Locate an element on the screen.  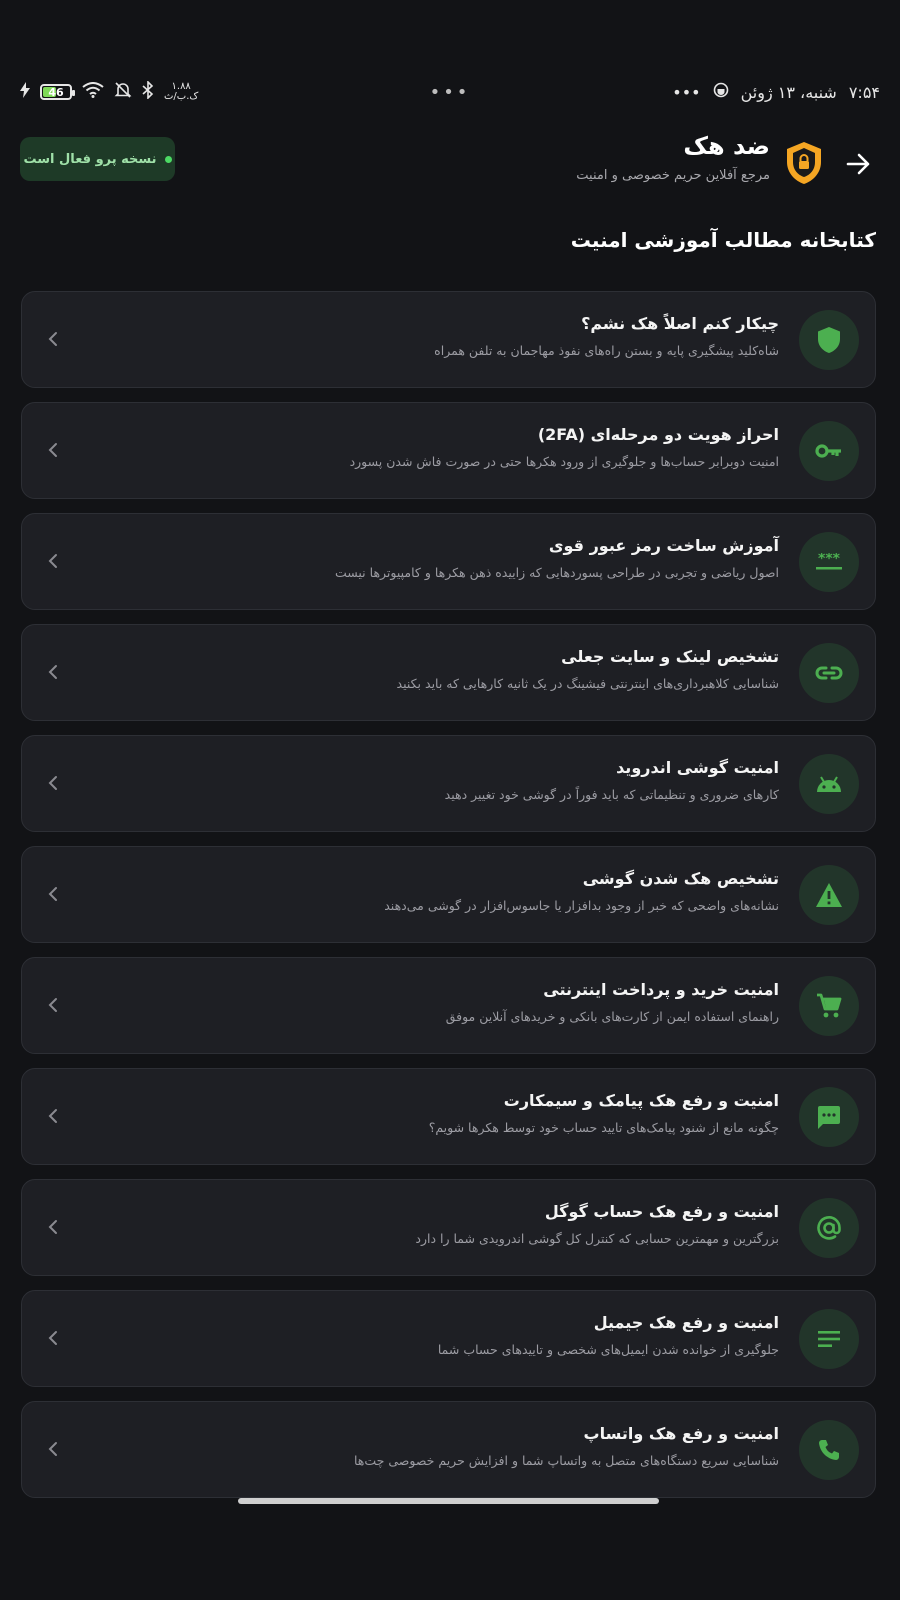
cart-icon is located at coordinates (829, 1006).